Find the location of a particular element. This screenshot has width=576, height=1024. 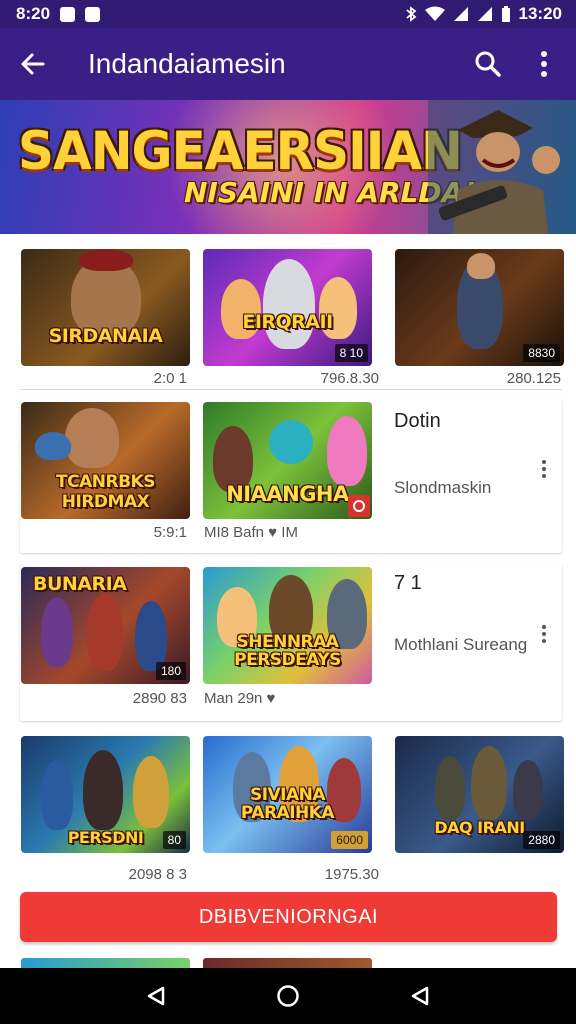

system-nav-bar is located at coordinates (288, 996).